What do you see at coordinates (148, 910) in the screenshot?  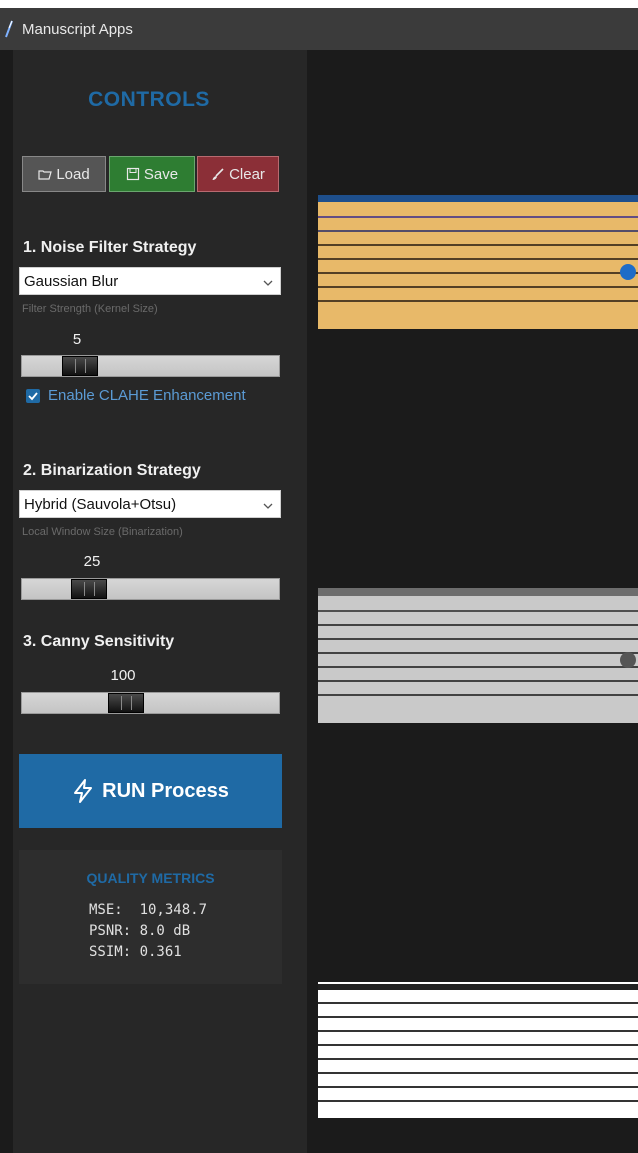 I see `metric-mse: MSE: 10,348.7` at bounding box center [148, 910].